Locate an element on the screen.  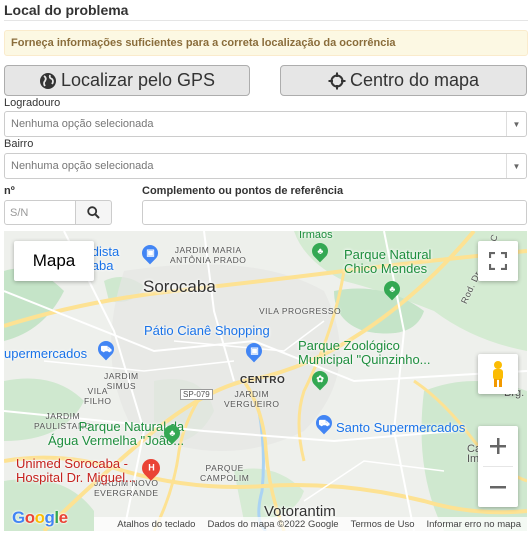
city-label-sorocaba: Sorocaba is located at coordinates (179, 286).